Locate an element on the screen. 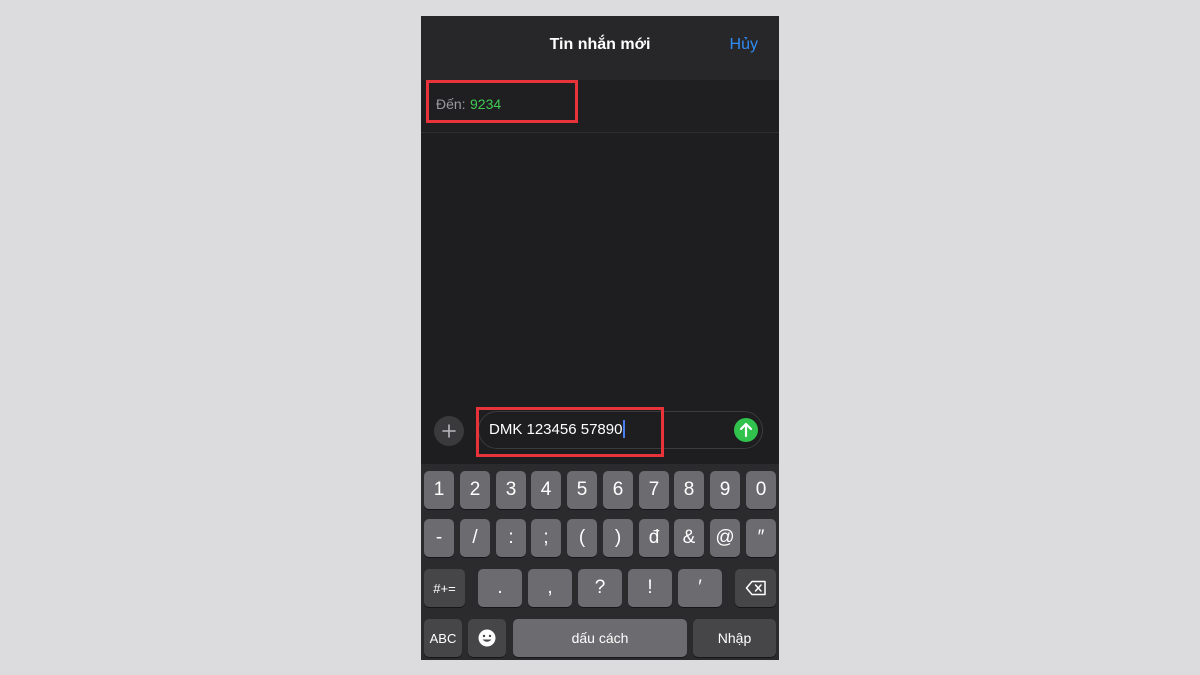 The image size is (1200, 675). abc-key: ABC is located at coordinates (443, 638).